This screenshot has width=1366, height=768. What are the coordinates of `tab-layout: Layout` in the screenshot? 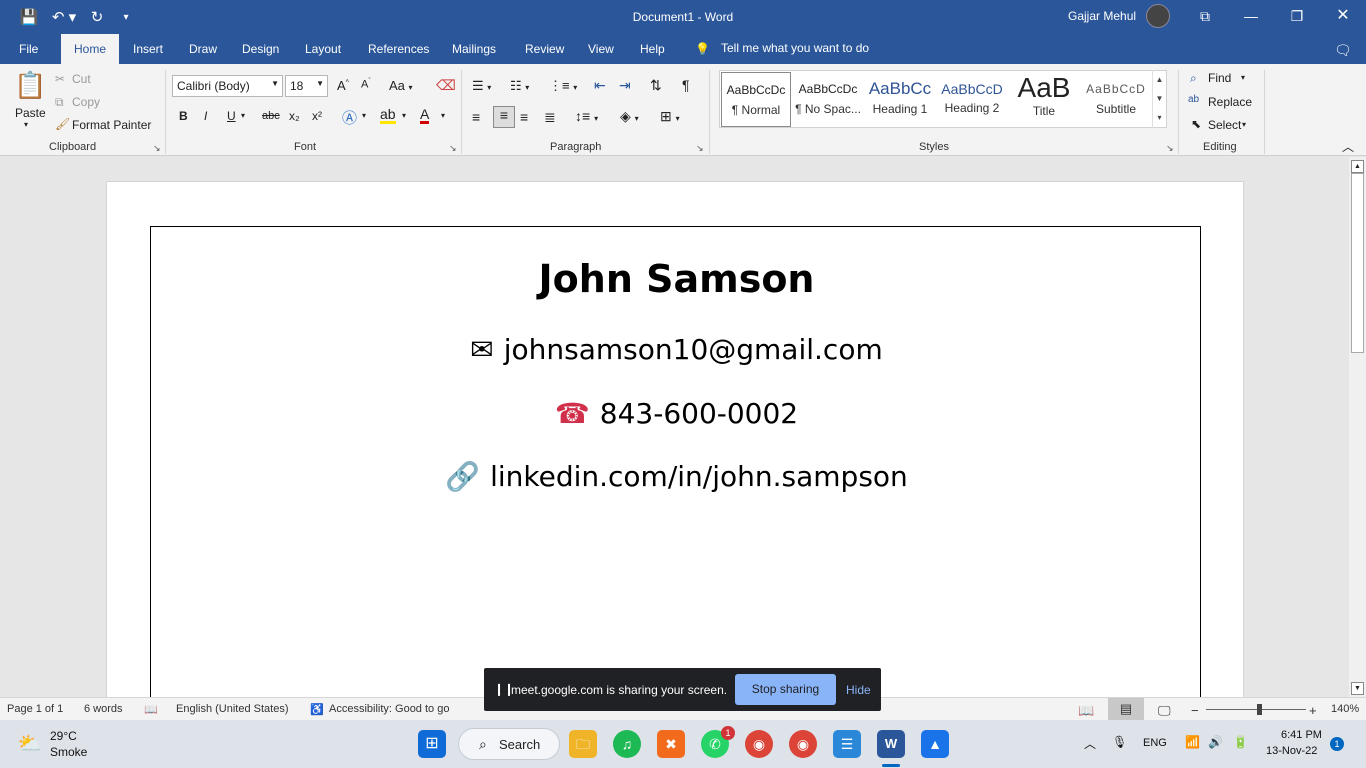 It's located at (323, 49).